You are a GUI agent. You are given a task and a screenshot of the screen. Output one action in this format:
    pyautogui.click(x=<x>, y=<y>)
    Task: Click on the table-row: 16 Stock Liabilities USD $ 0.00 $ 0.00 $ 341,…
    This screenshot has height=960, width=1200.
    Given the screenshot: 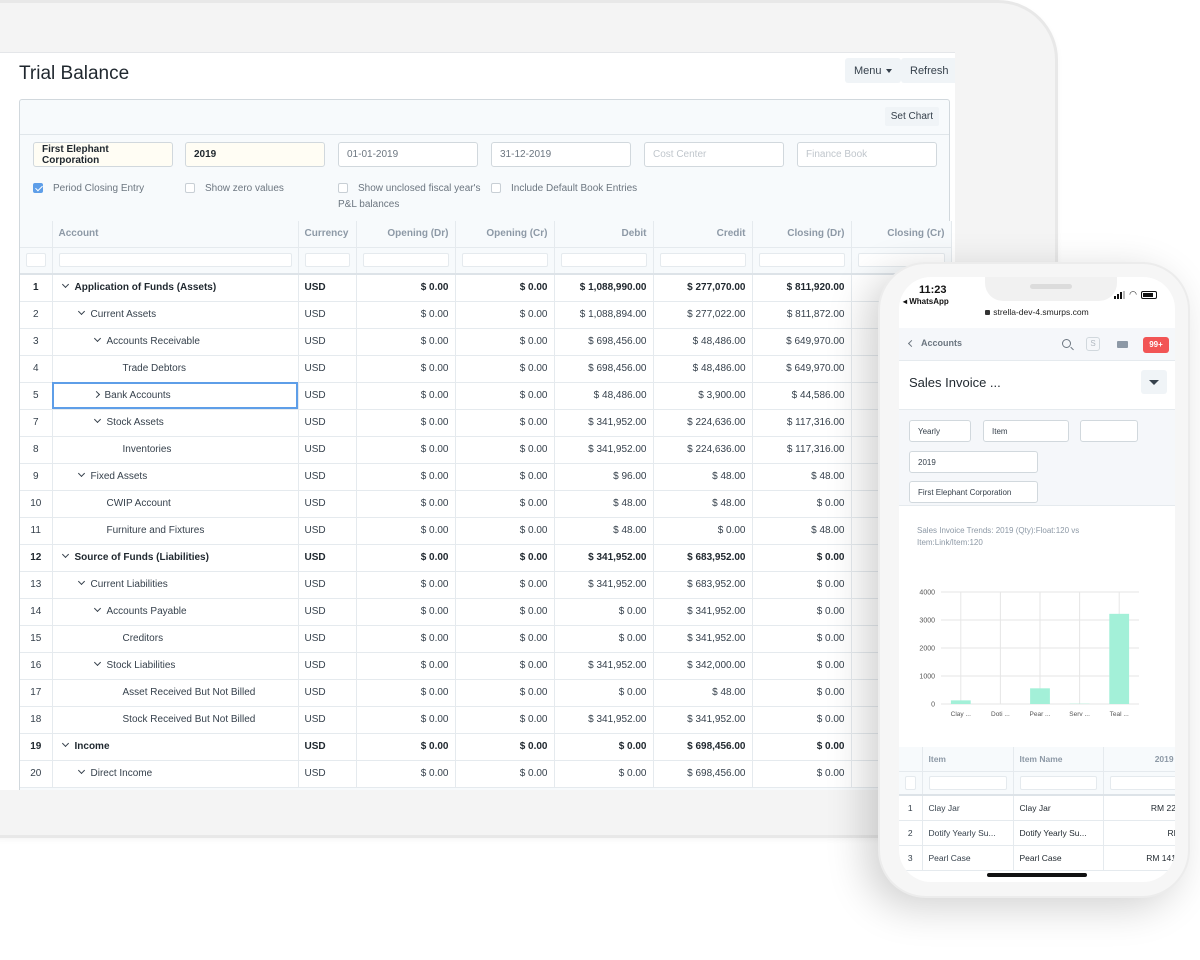 What is the action you would take?
    pyautogui.click(x=486, y=666)
    